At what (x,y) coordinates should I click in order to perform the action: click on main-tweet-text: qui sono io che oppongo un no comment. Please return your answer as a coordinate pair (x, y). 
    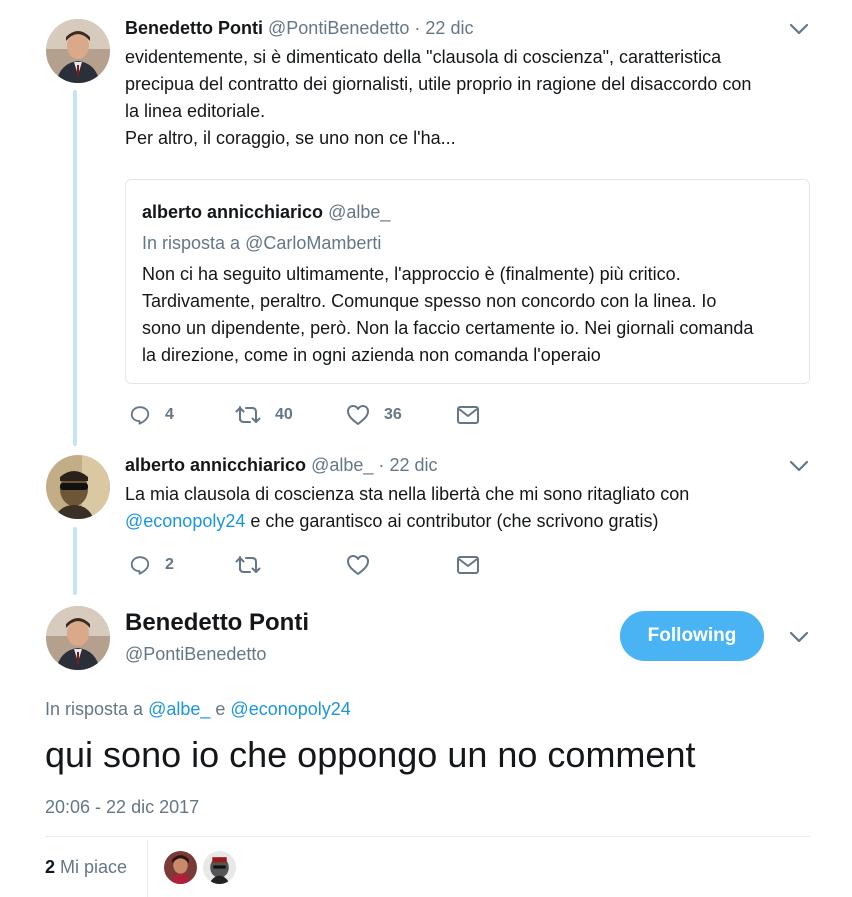
    Looking at the image, I should click on (370, 754).